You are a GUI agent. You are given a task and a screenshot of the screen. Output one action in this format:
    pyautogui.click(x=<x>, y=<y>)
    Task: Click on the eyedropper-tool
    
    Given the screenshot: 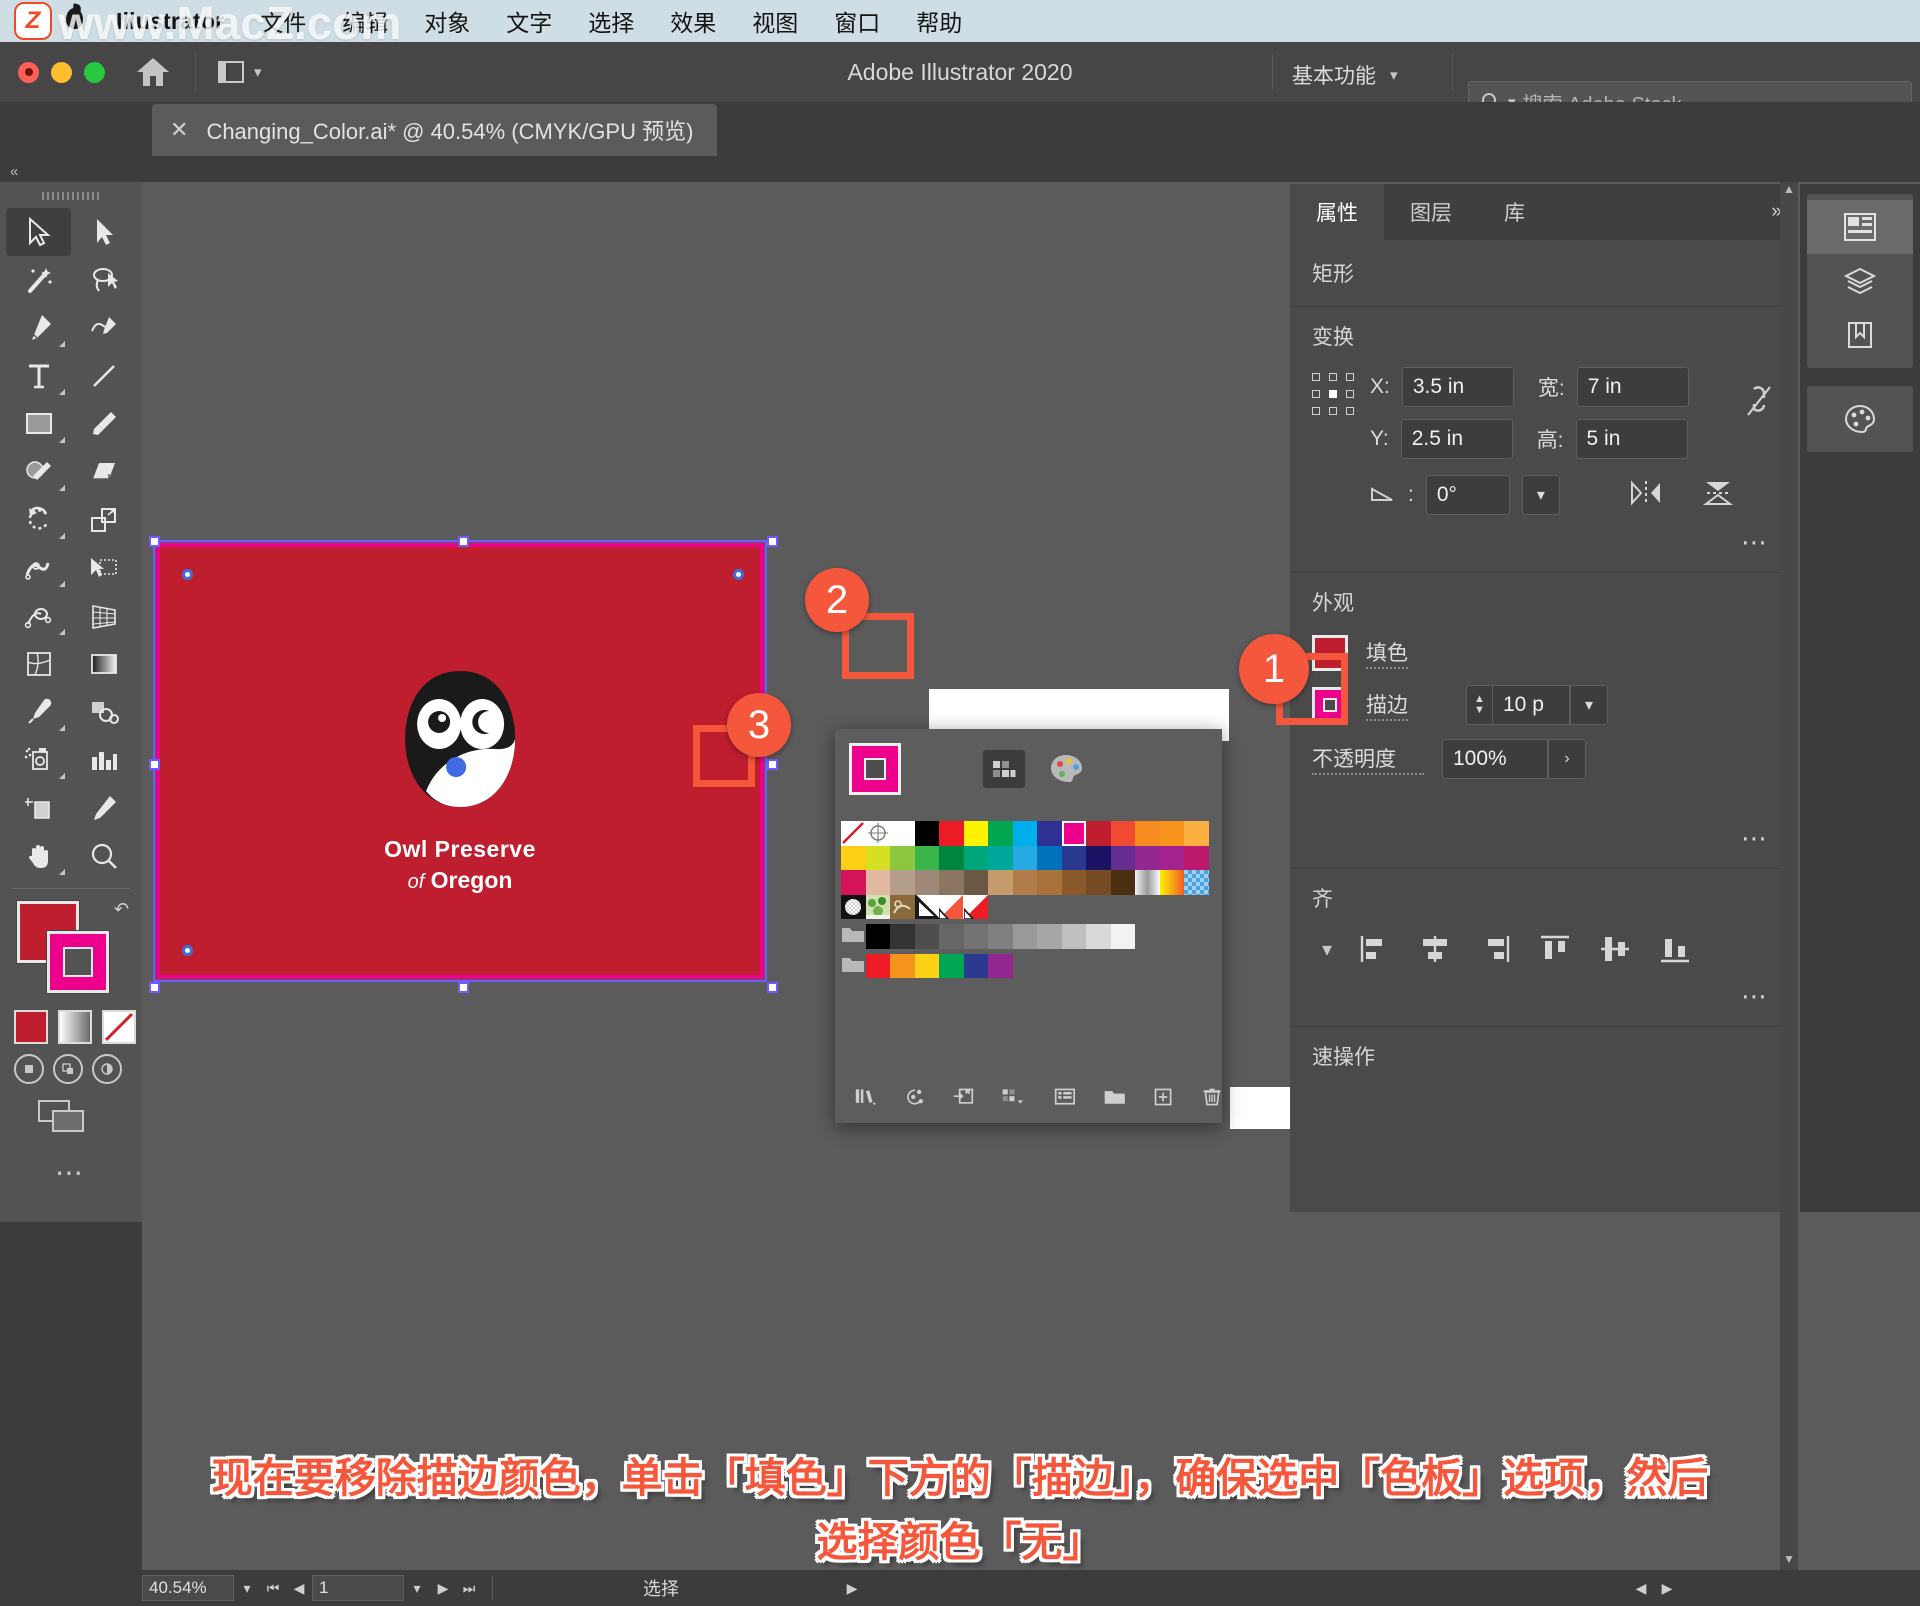 What is the action you would take?
    pyautogui.click(x=38, y=712)
    